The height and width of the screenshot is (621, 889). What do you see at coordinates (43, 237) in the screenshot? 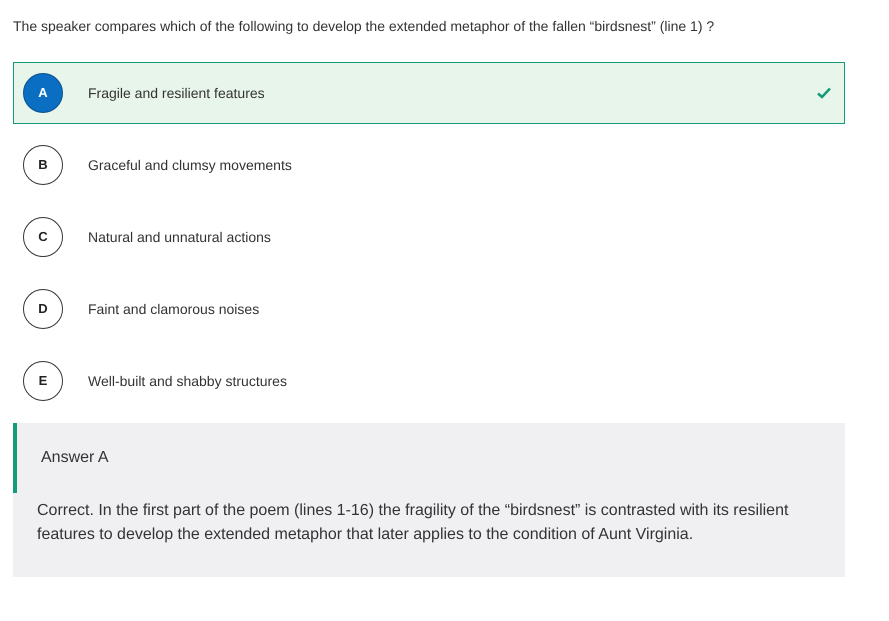
I see `option-letter: C` at bounding box center [43, 237].